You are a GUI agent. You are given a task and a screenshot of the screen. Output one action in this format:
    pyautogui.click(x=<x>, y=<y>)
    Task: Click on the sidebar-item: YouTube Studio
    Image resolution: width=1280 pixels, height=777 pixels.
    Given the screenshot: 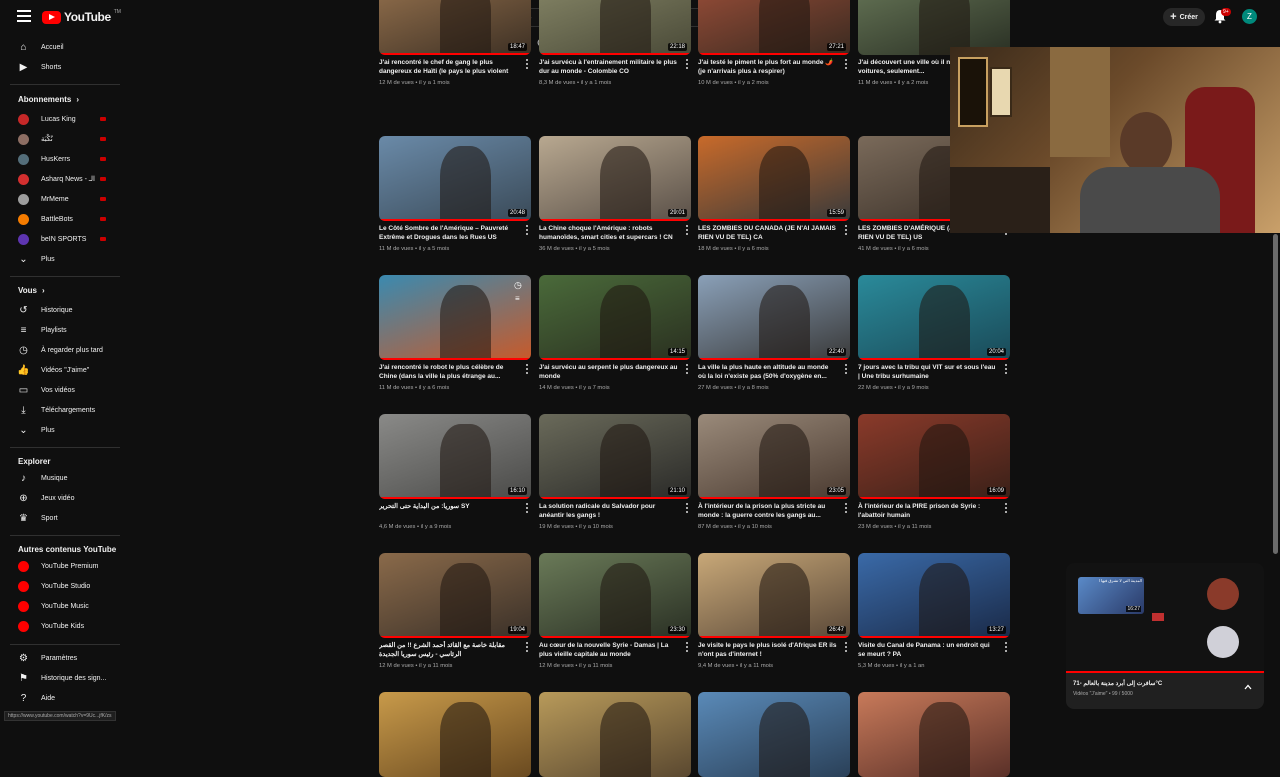 What is the action you would take?
    pyautogui.click(x=68, y=586)
    